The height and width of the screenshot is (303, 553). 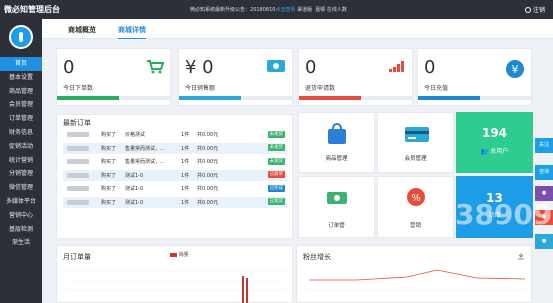 What do you see at coordinates (276, 201) in the screenshot?
I see `order-status-badge: 已发货` at bounding box center [276, 201].